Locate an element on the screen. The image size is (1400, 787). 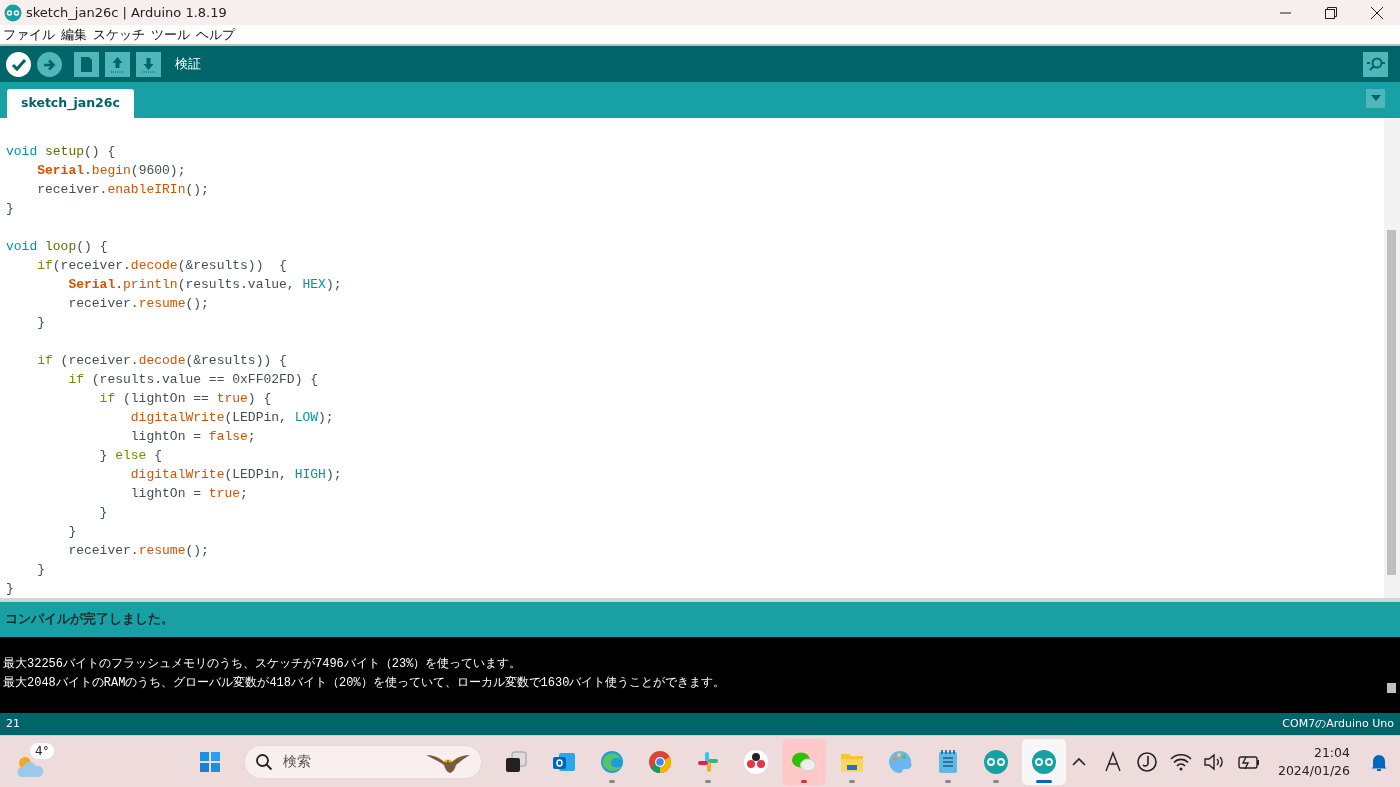
cloud-sun-icon is located at coordinates (31, 766).